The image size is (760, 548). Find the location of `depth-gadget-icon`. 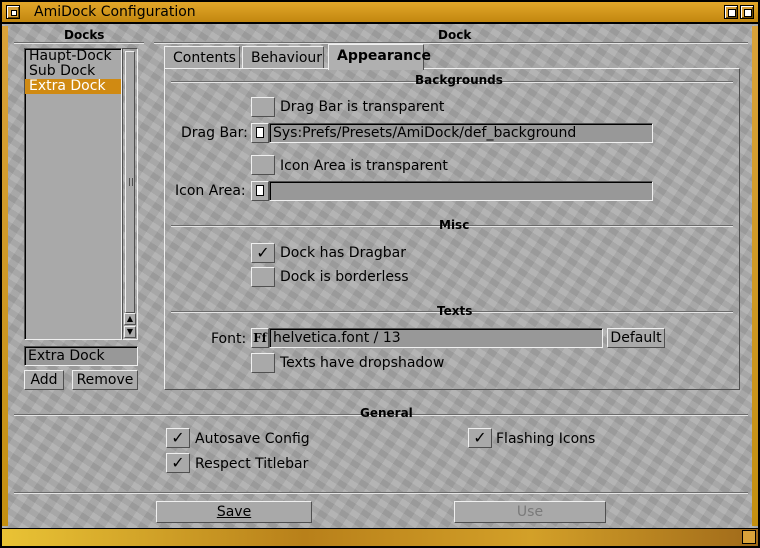

depth-gadget-icon is located at coordinates (747, 12).